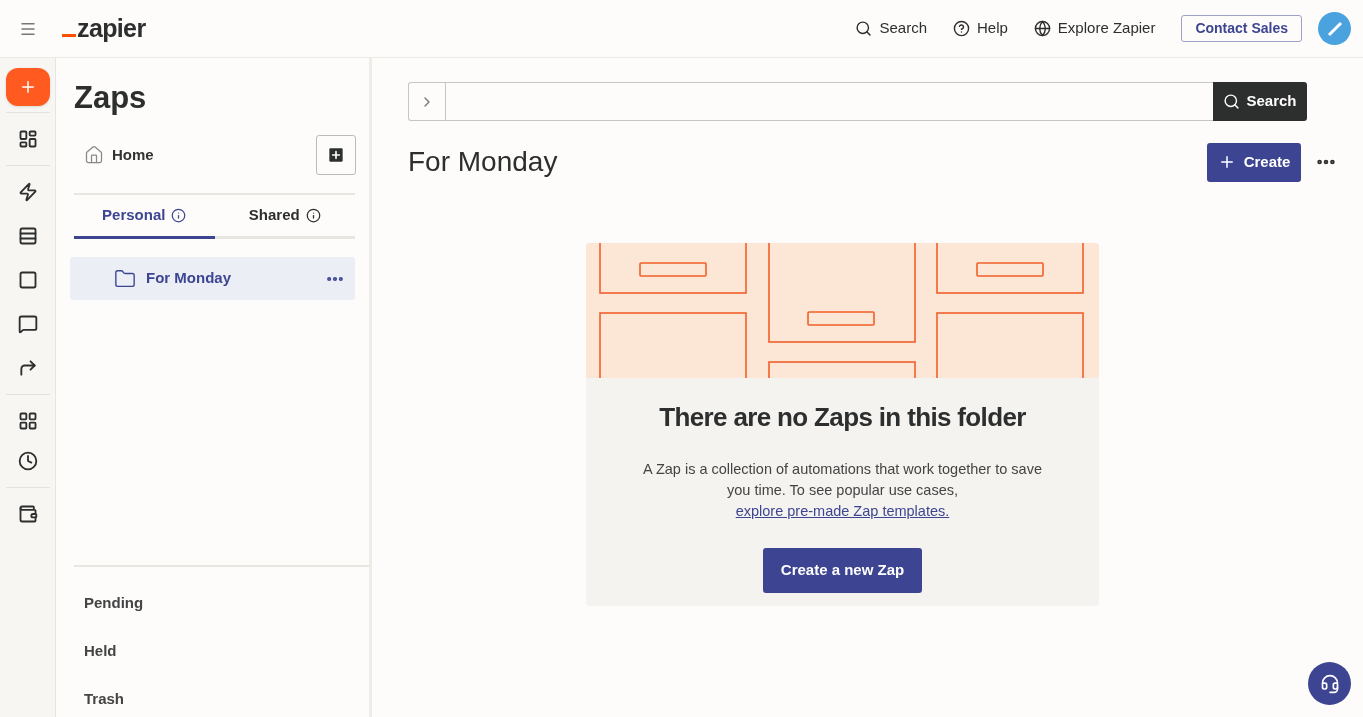  Describe the element at coordinates (1042, 28) in the screenshot. I see `globe-icon` at that location.